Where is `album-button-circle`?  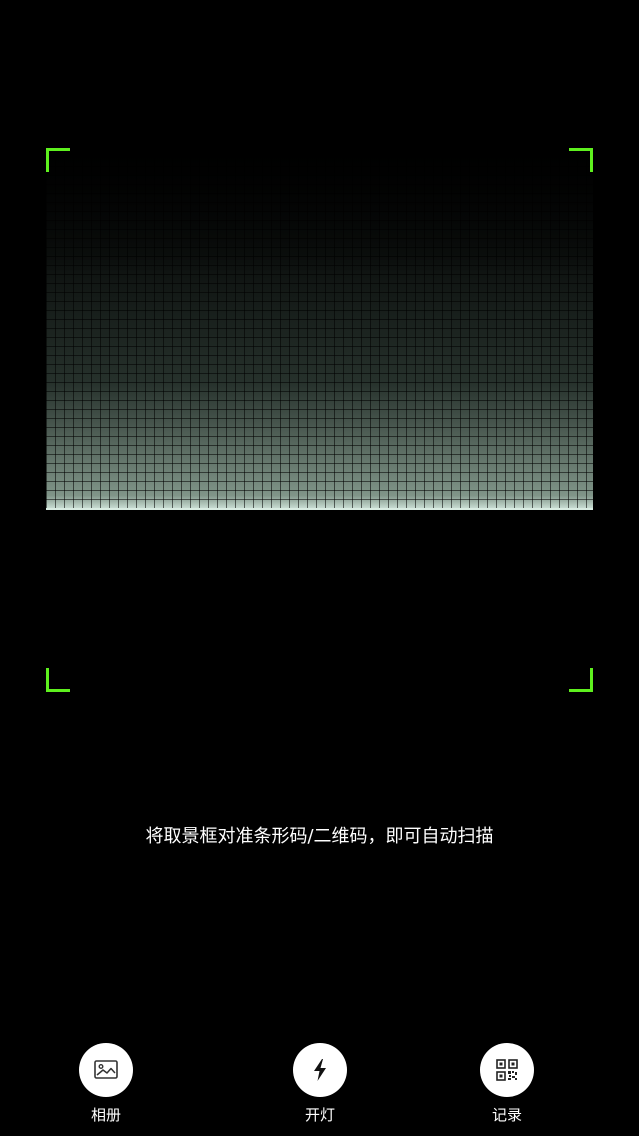
album-button-circle is located at coordinates (106, 1070).